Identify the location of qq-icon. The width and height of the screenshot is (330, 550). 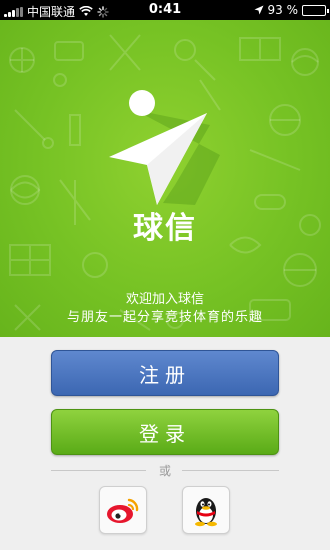
(206, 512).